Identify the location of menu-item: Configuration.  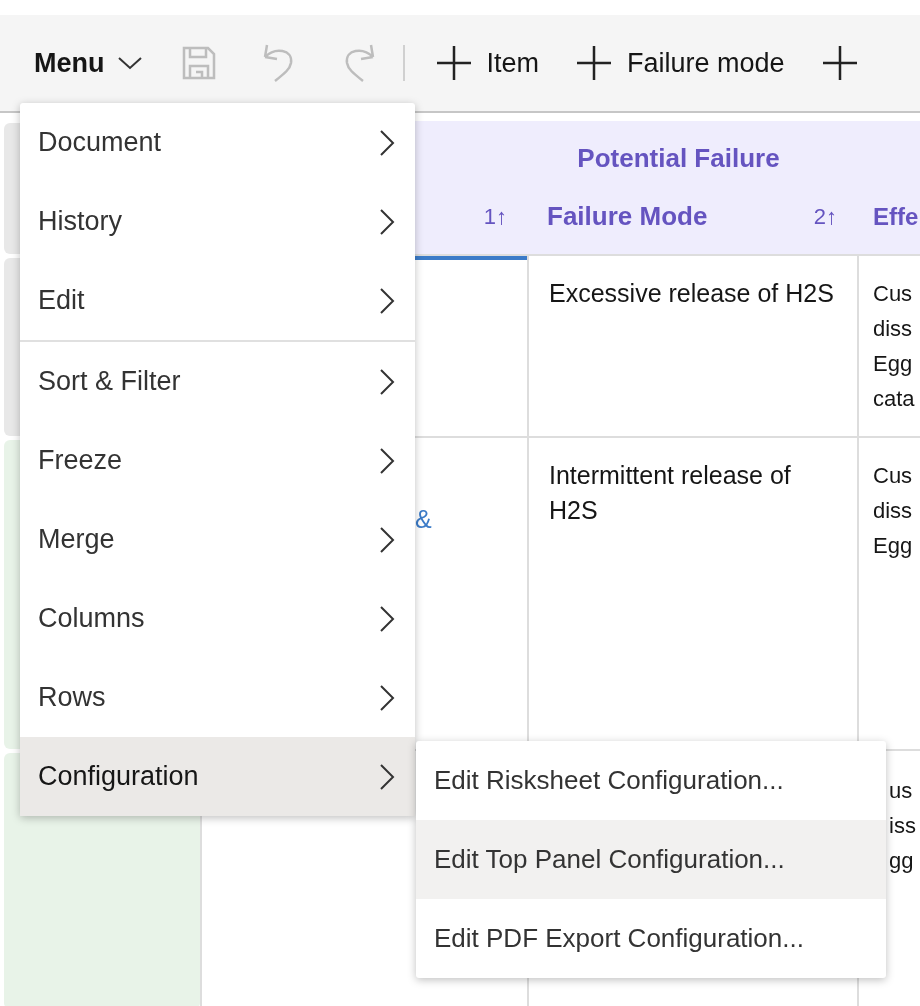
(217, 776).